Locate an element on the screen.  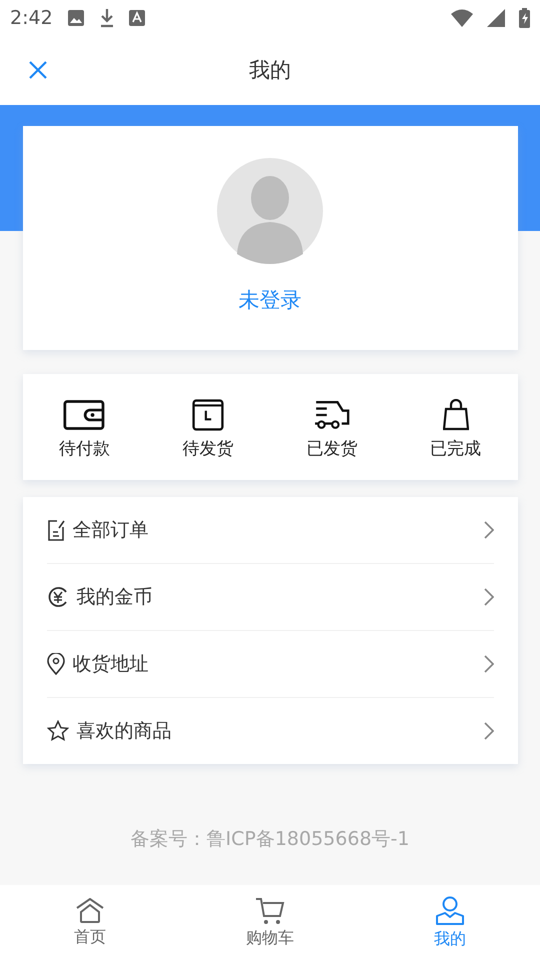
order-status-button: 待付款 is located at coordinates (84, 427).